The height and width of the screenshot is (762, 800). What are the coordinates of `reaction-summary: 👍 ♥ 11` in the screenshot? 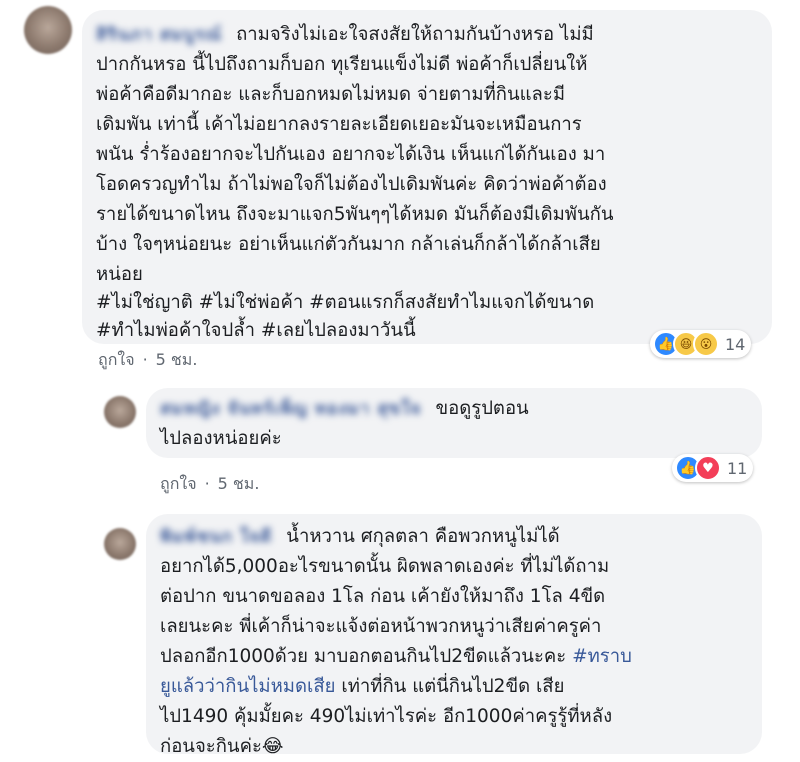 It's located at (713, 468).